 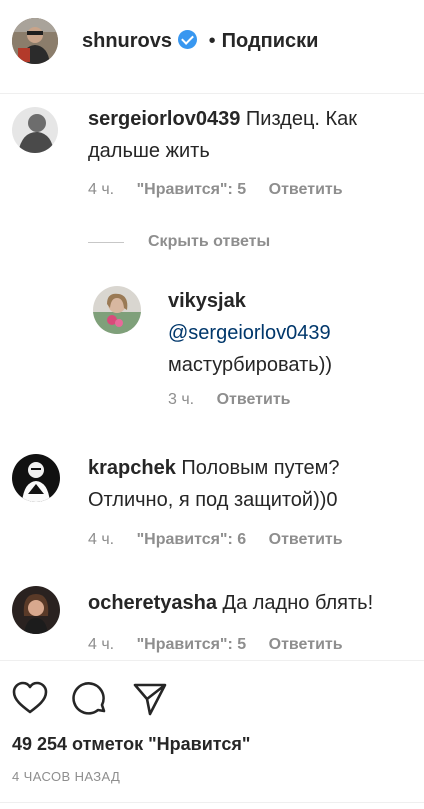 I want to click on post-timestamp: 4 ЧАСОВ НАЗАД, so click(x=66, y=776).